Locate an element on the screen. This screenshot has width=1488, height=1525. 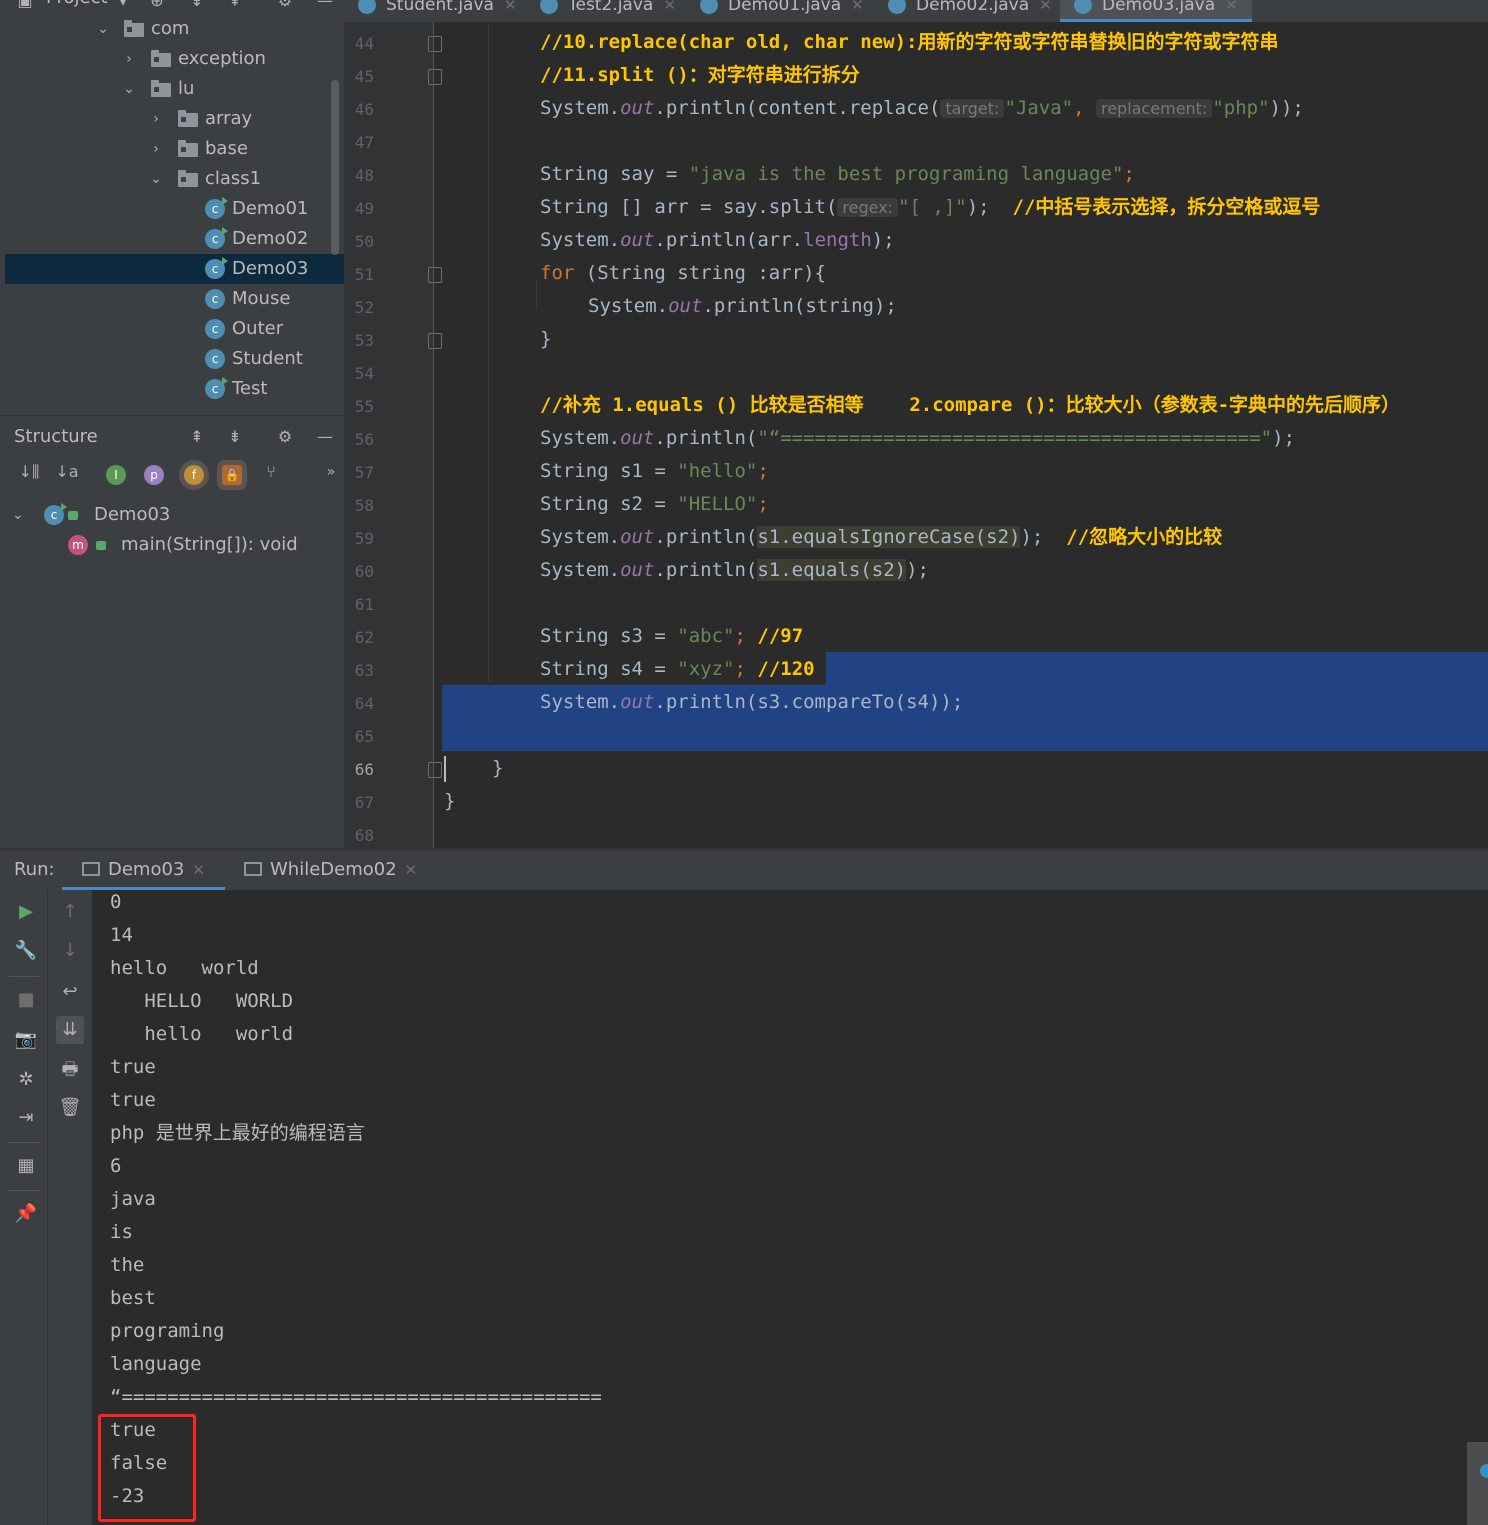
arrow-up-icon: ↑ is located at coordinates (70, 912).